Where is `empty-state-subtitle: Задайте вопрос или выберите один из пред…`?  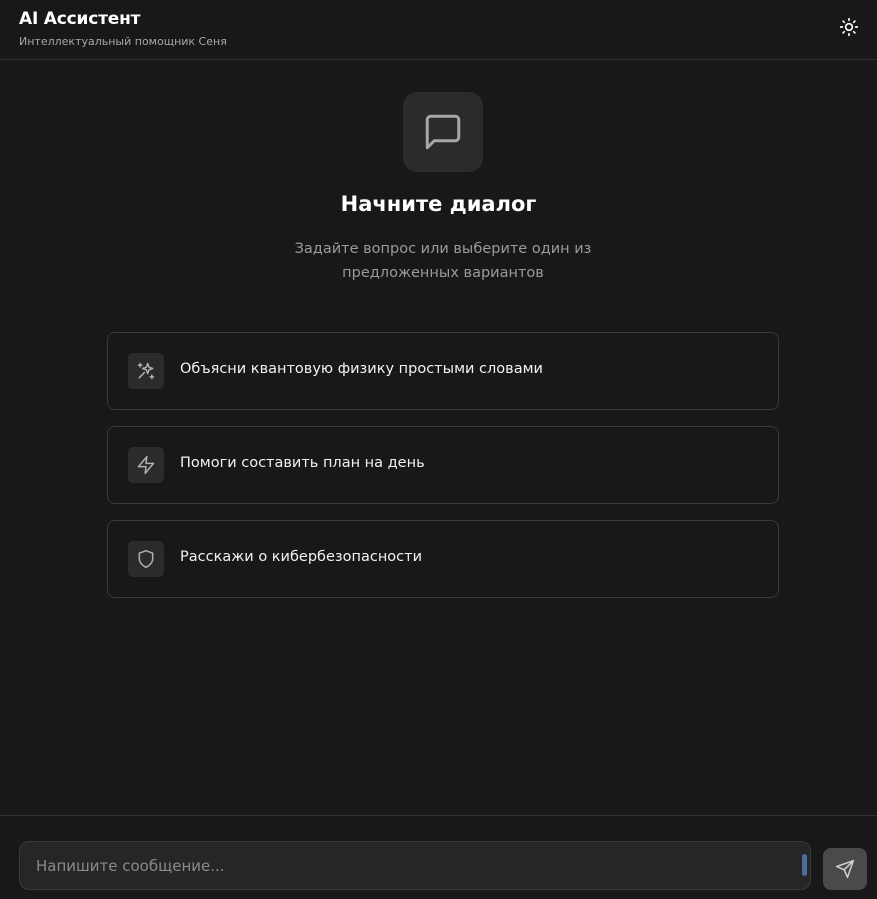
empty-state-subtitle: Задайте вопрос или выберите один из пред… is located at coordinates (443, 261).